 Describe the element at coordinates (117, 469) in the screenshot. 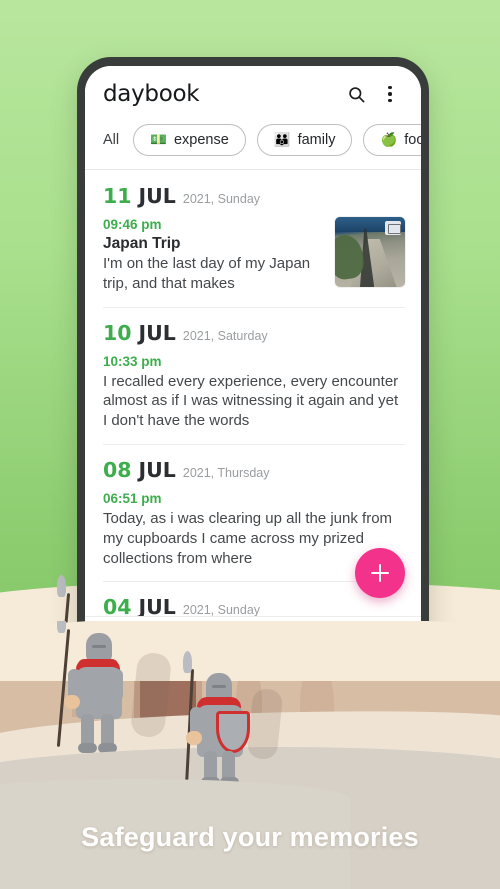

I see `entry-day: 08` at that location.